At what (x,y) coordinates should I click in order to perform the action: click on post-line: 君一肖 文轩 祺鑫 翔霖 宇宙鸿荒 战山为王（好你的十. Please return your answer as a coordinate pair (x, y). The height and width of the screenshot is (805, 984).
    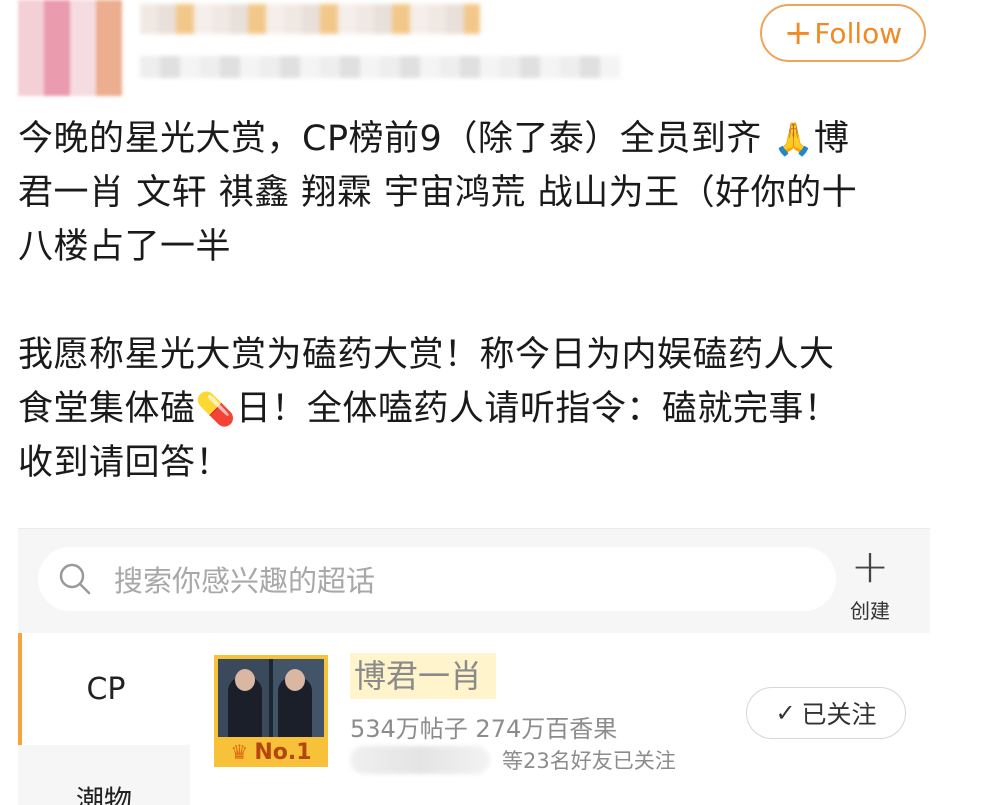
    Looking at the image, I should click on (438, 193).